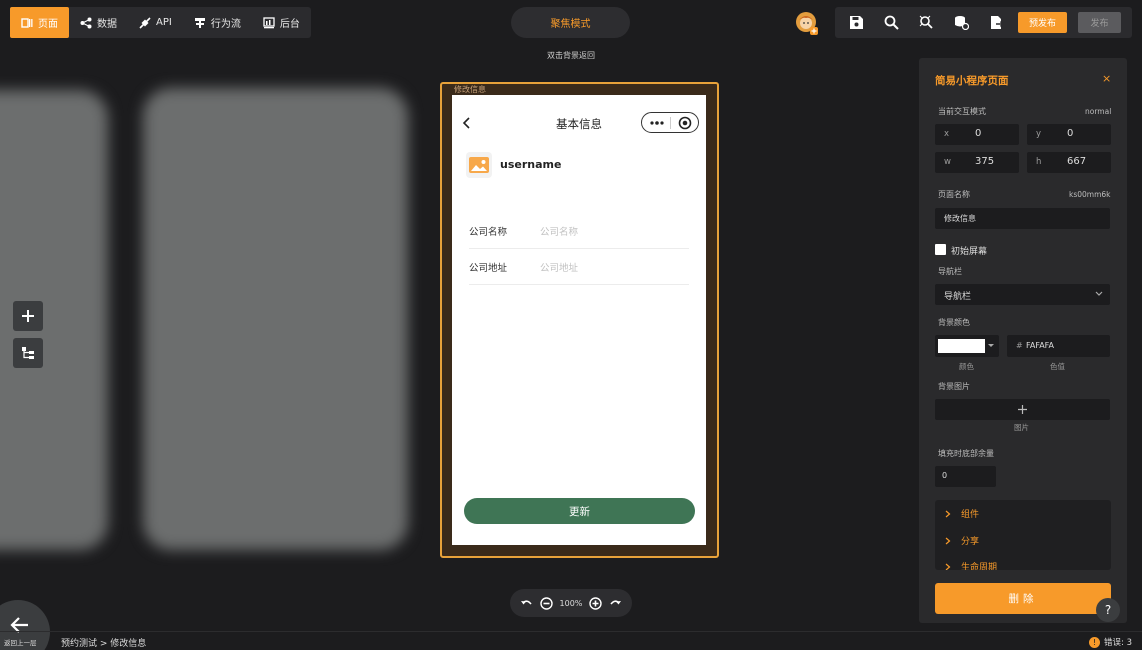  I want to click on error-indicator: ! 错误: 3, so click(1110, 642).